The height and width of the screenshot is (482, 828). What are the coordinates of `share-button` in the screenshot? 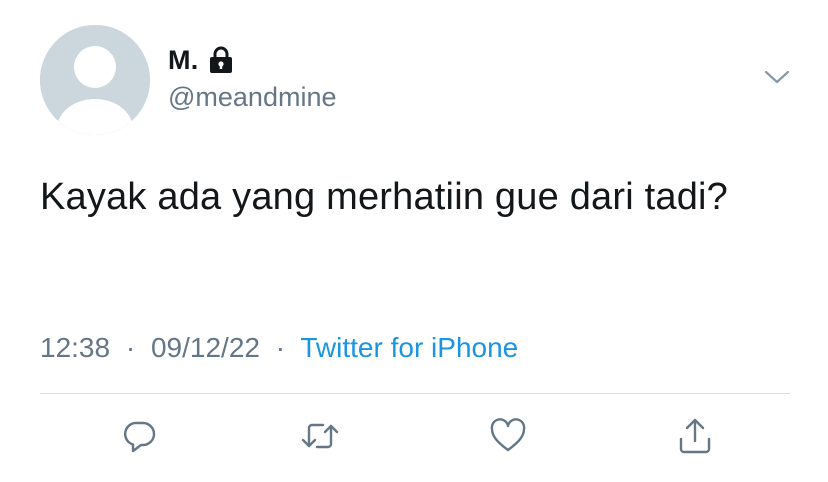 It's located at (695, 436).